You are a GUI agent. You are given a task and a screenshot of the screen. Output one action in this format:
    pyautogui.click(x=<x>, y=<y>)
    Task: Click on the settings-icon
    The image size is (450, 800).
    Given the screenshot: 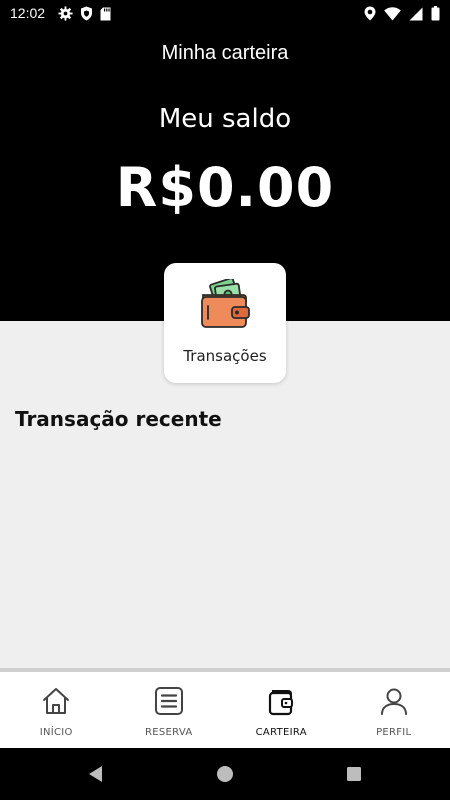 What is the action you would take?
    pyautogui.click(x=65, y=13)
    